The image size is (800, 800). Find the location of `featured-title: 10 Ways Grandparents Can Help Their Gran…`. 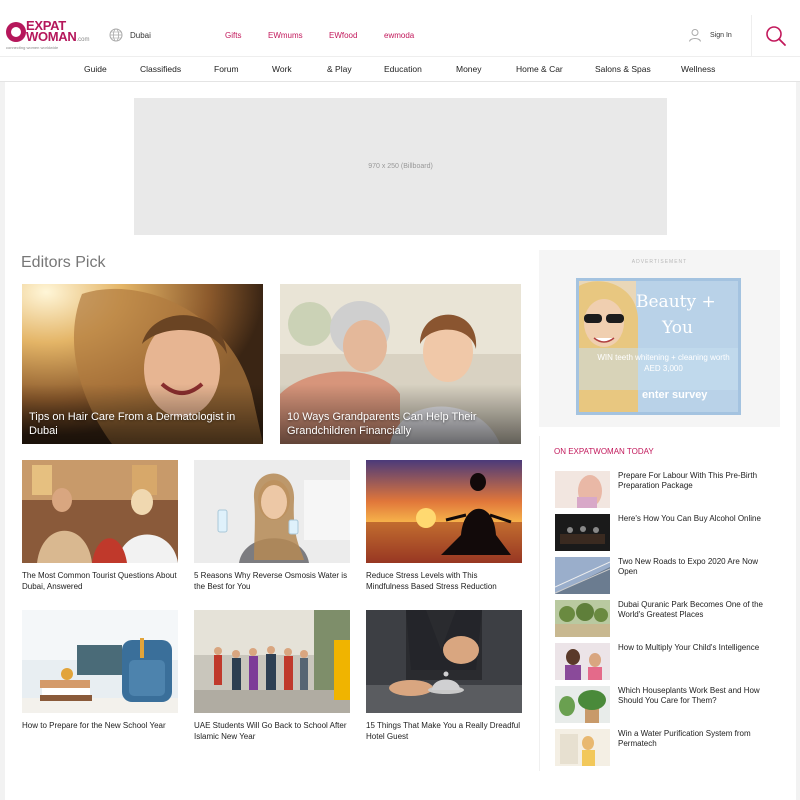

featured-title: 10 Ways Grandparents Can Help Their Gran… is located at coordinates (382, 424).